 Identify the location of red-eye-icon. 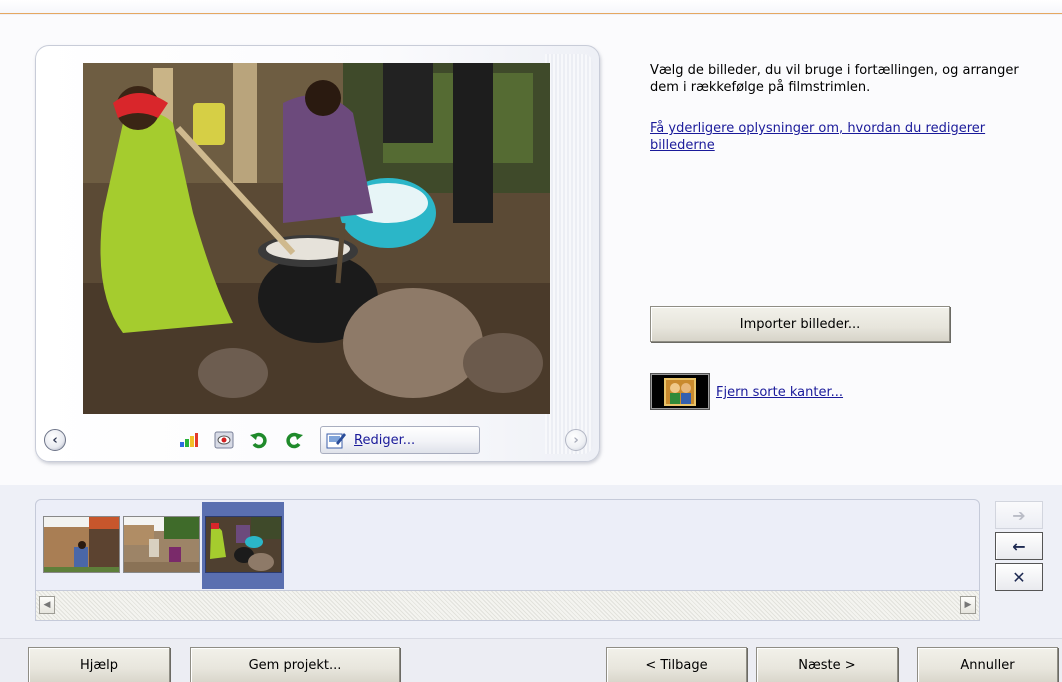
(223, 440).